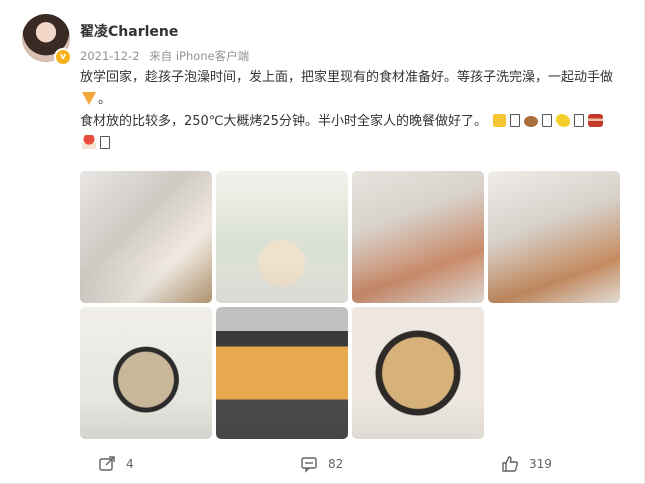 The image size is (645, 484). What do you see at coordinates (110, 56) in the screenshot?
I see `post-date: 2021-12-2` at bounding box center [110, 56].